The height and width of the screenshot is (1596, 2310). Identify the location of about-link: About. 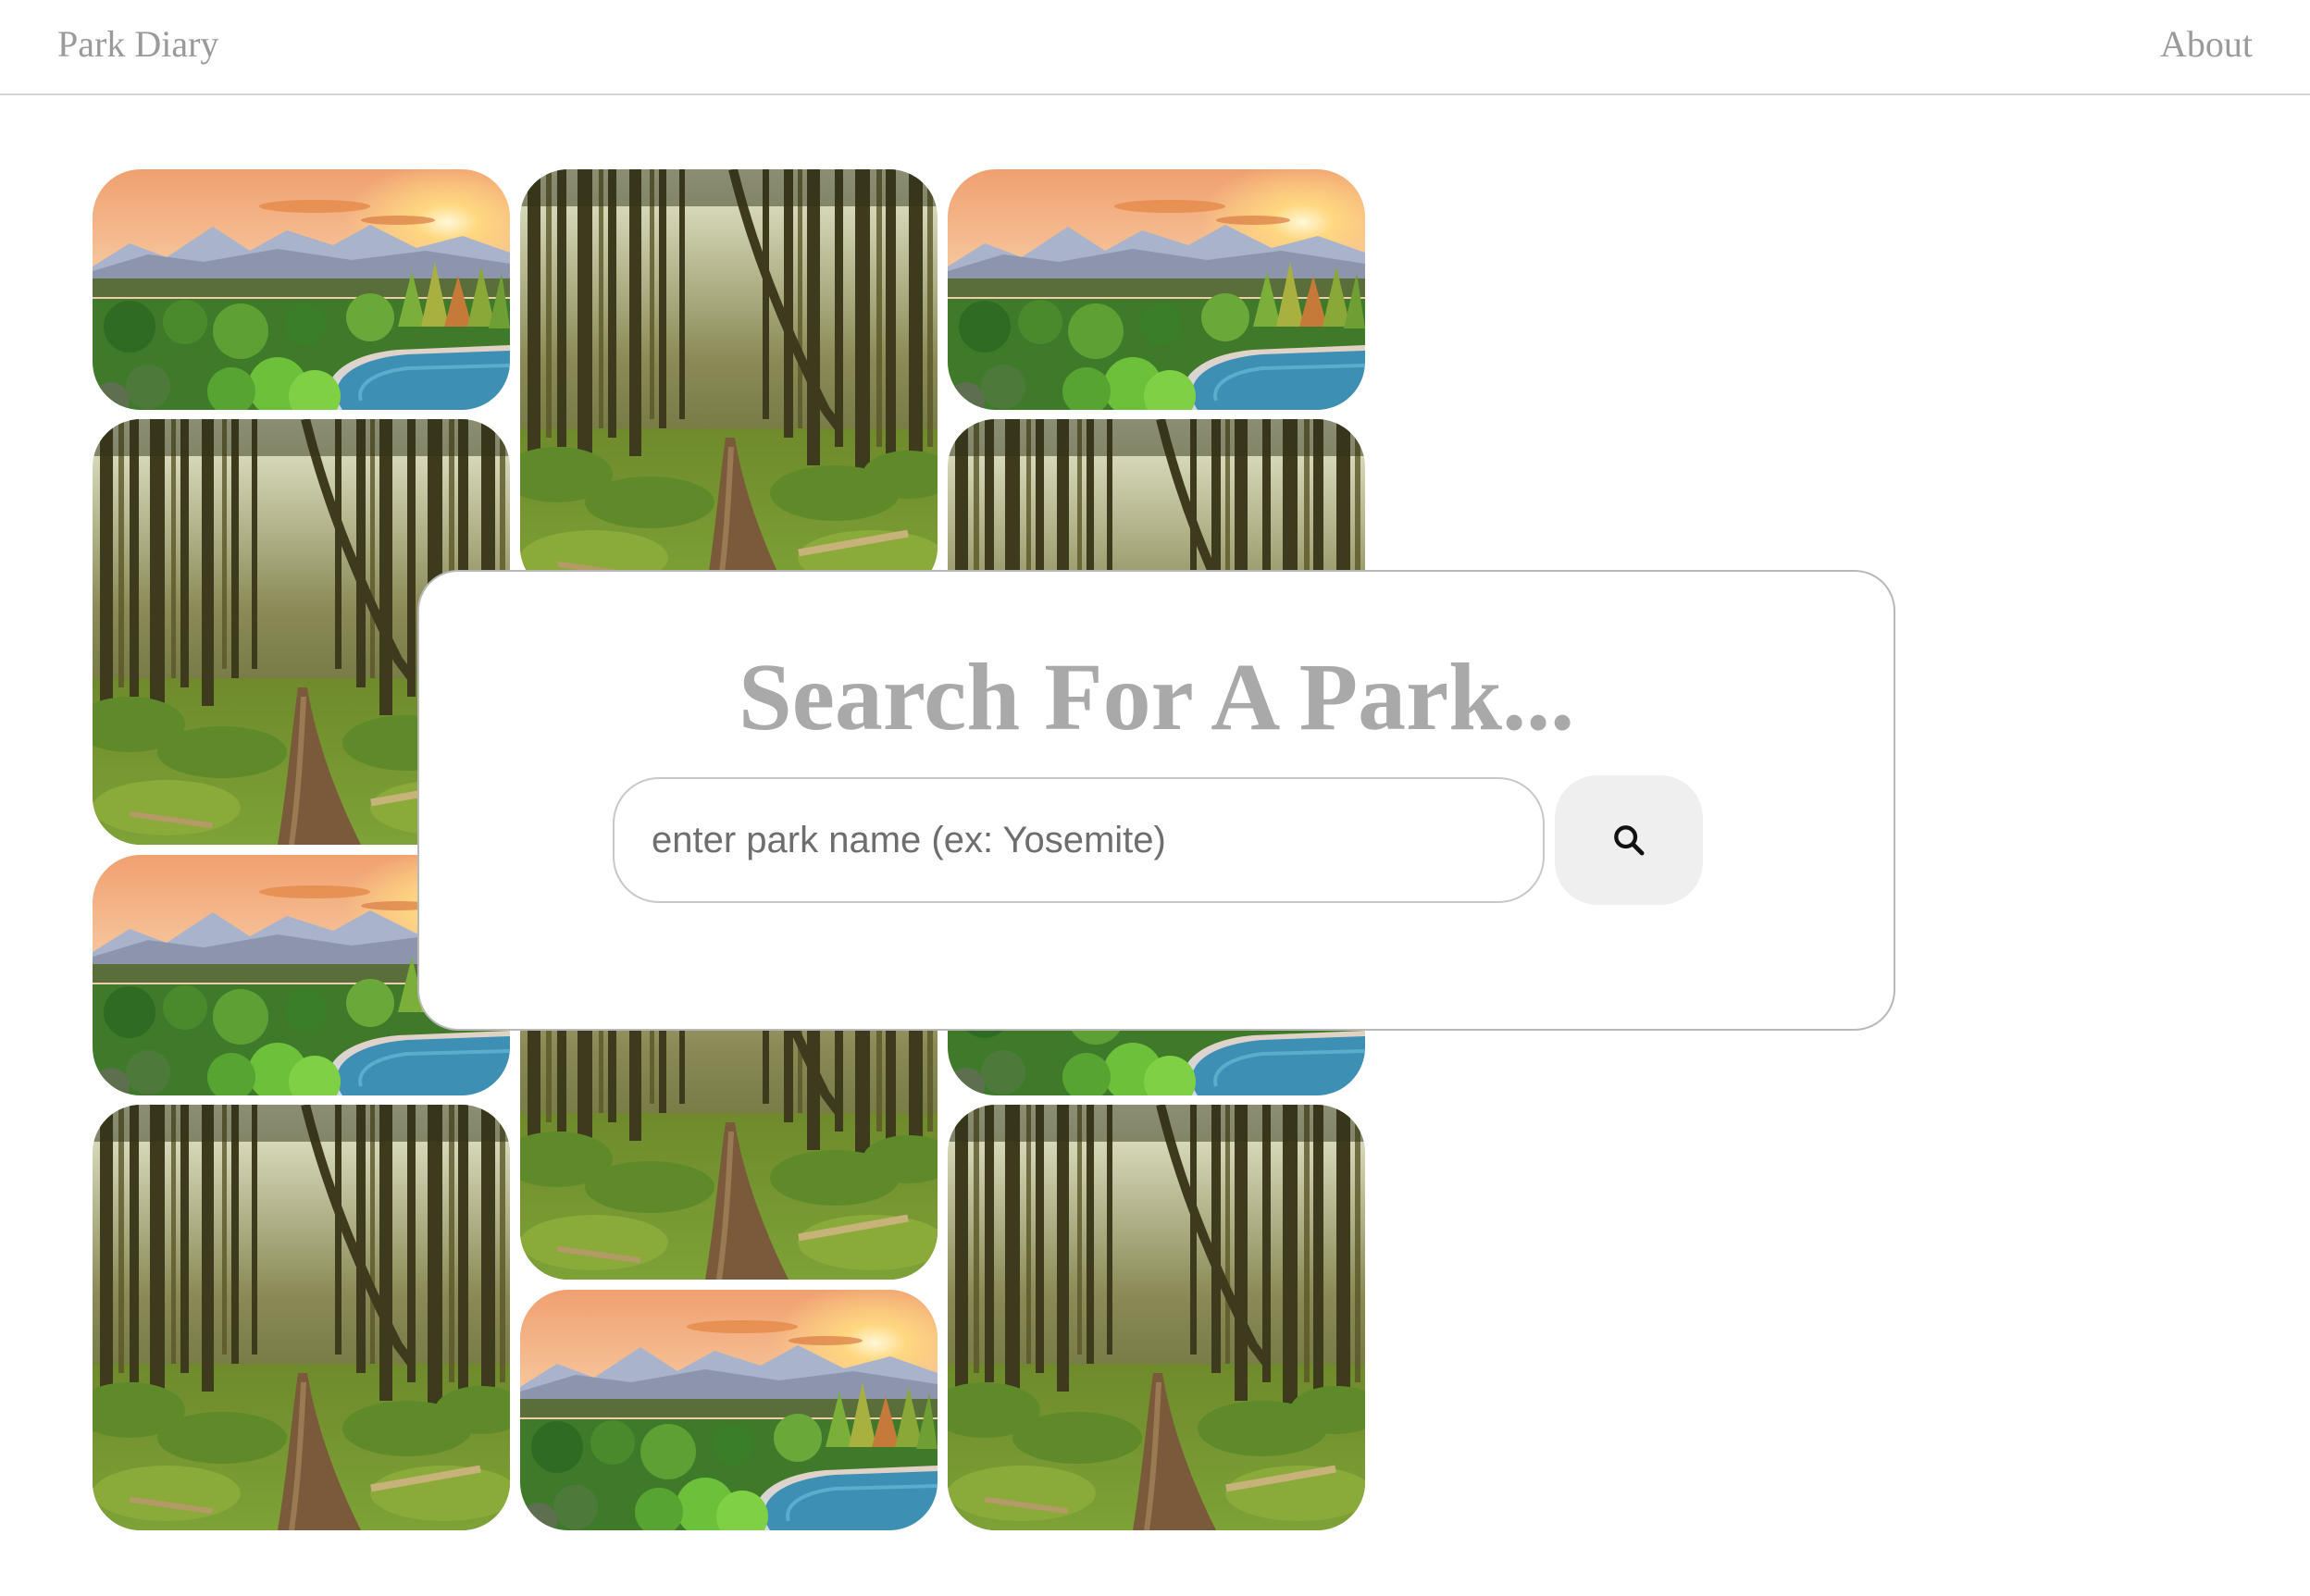
(2206, 44).